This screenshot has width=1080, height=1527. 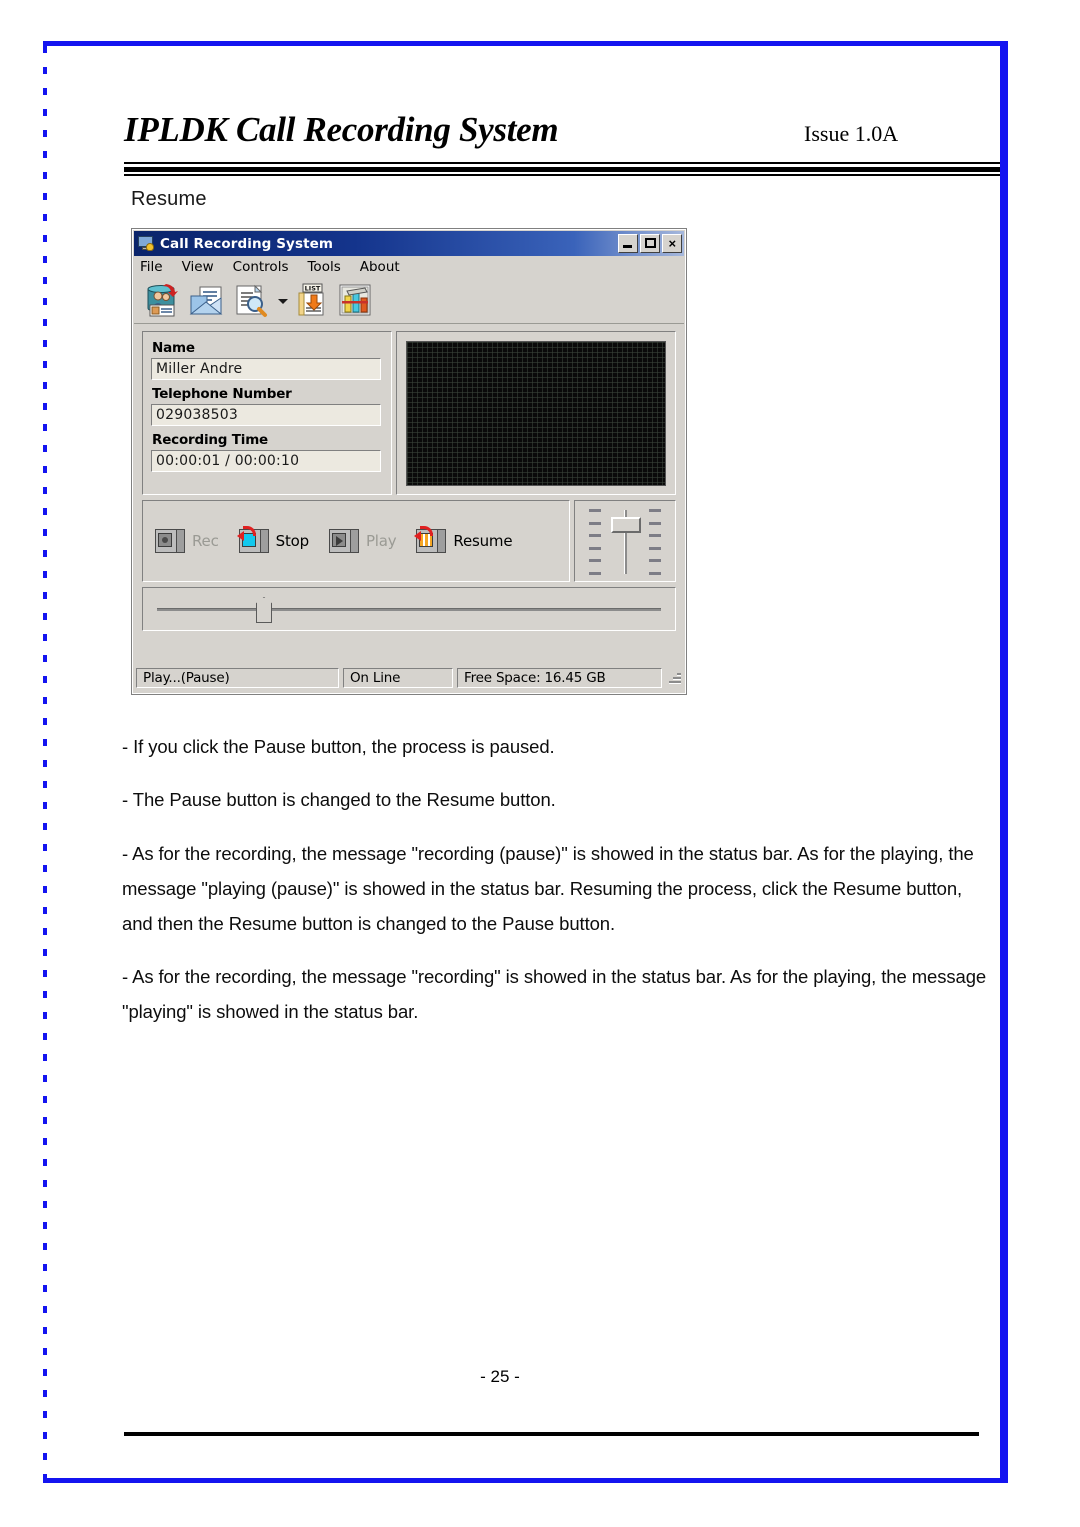 I want to click on page-border-top, so click(x=525, y=43).